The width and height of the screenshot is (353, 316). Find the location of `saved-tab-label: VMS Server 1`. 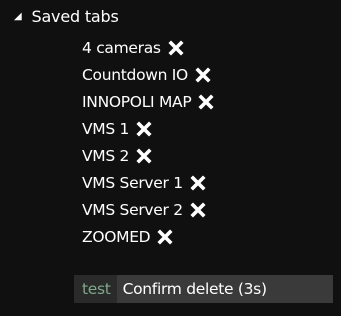

saved-tab-label: VMS Server 1 is located at coordinates (132, 183).